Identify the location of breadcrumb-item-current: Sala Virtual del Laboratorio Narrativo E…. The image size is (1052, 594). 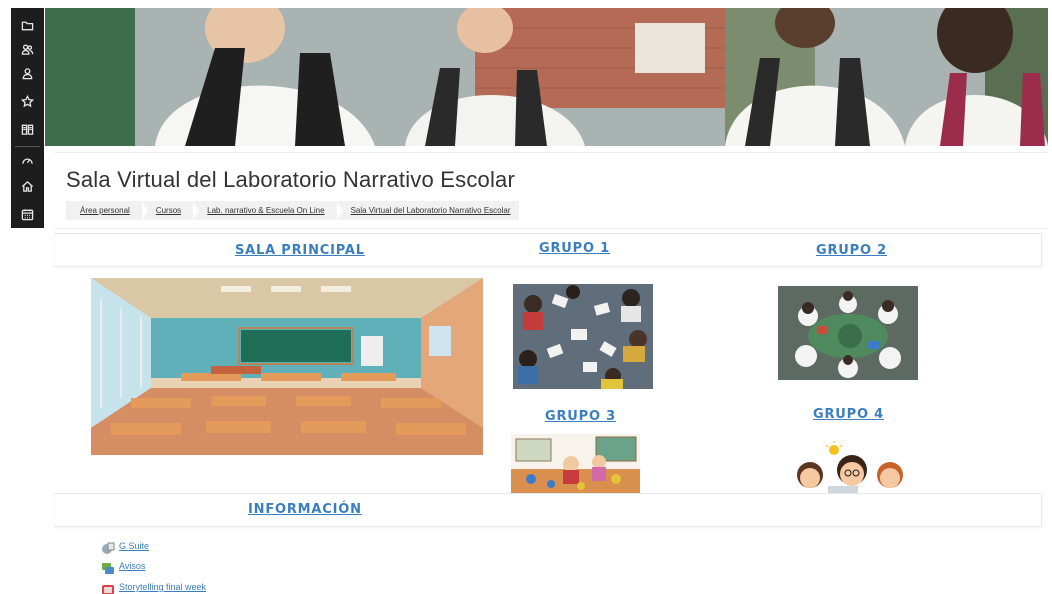
(432, 210).